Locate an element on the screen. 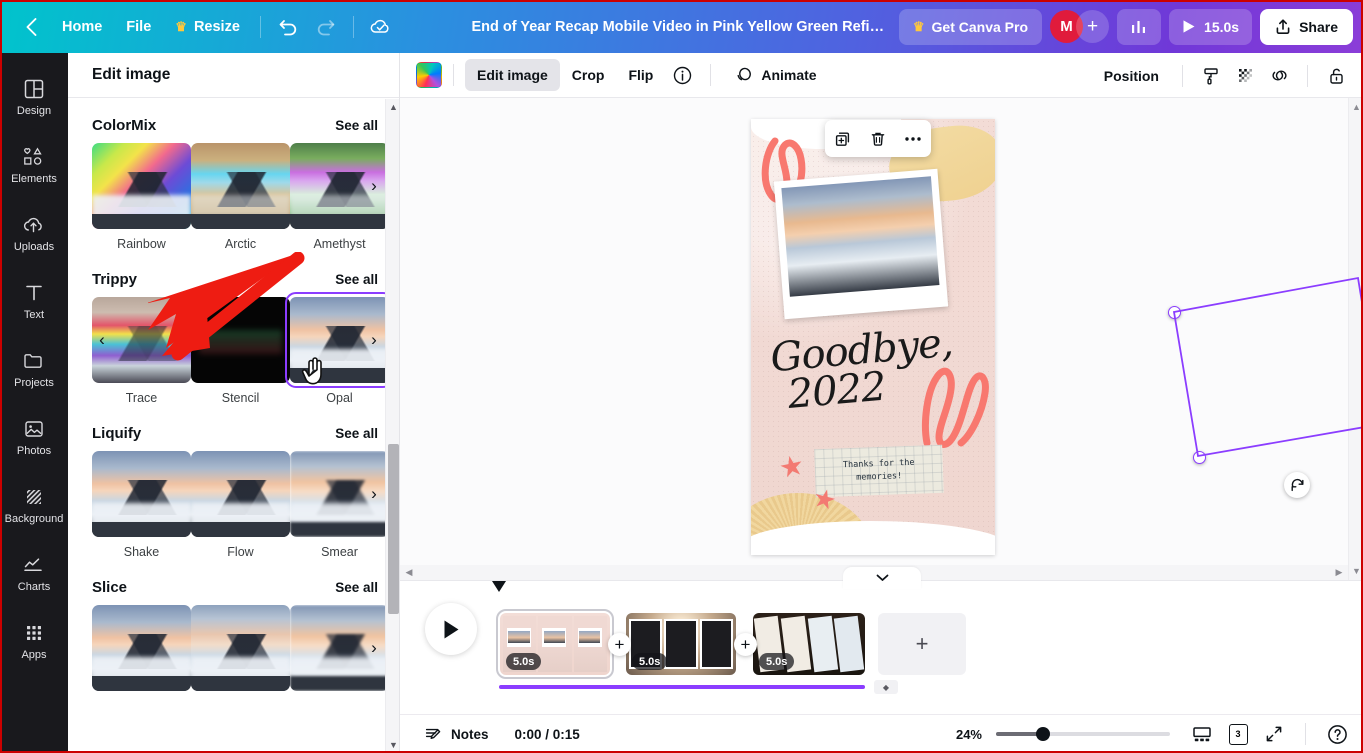  animate-icon is located at coordinates (744, 74).